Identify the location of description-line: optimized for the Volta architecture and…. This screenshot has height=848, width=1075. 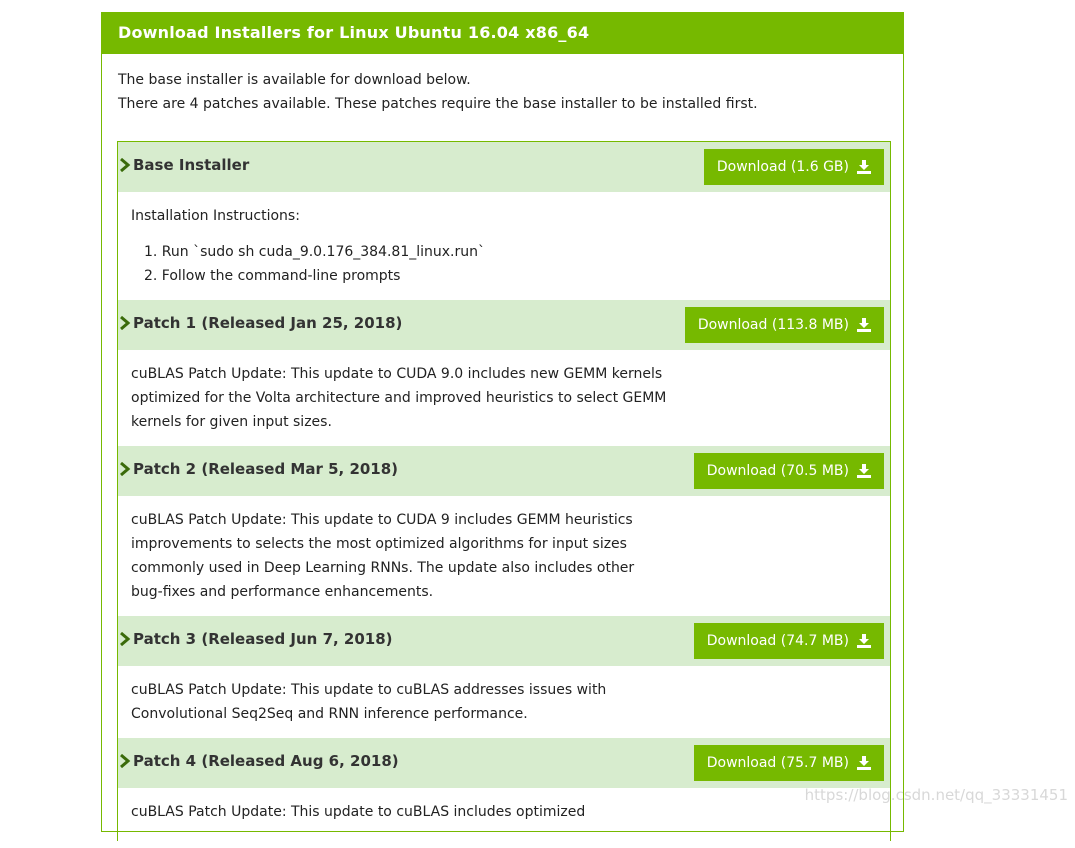
(399, 398).